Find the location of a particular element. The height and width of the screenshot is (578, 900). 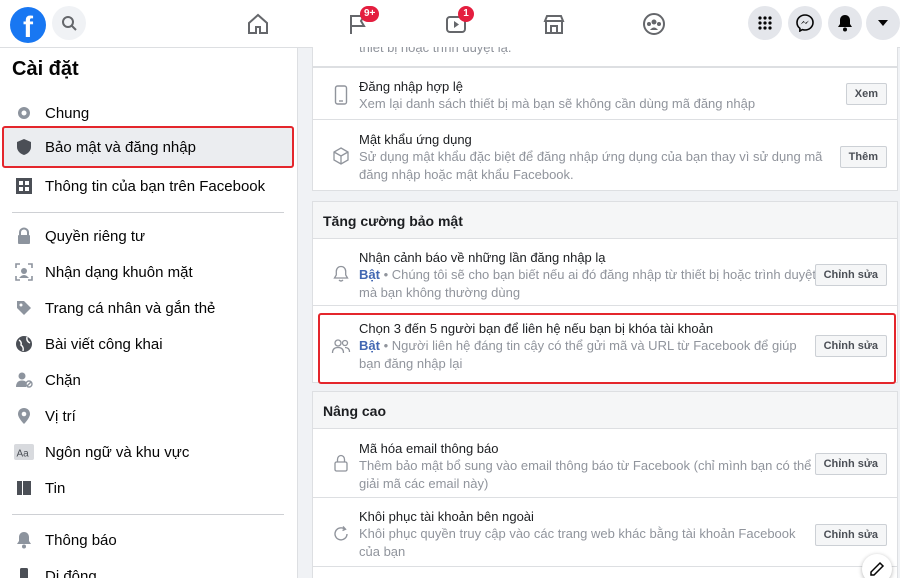

gear-icon is located at coordinates (24, 113).